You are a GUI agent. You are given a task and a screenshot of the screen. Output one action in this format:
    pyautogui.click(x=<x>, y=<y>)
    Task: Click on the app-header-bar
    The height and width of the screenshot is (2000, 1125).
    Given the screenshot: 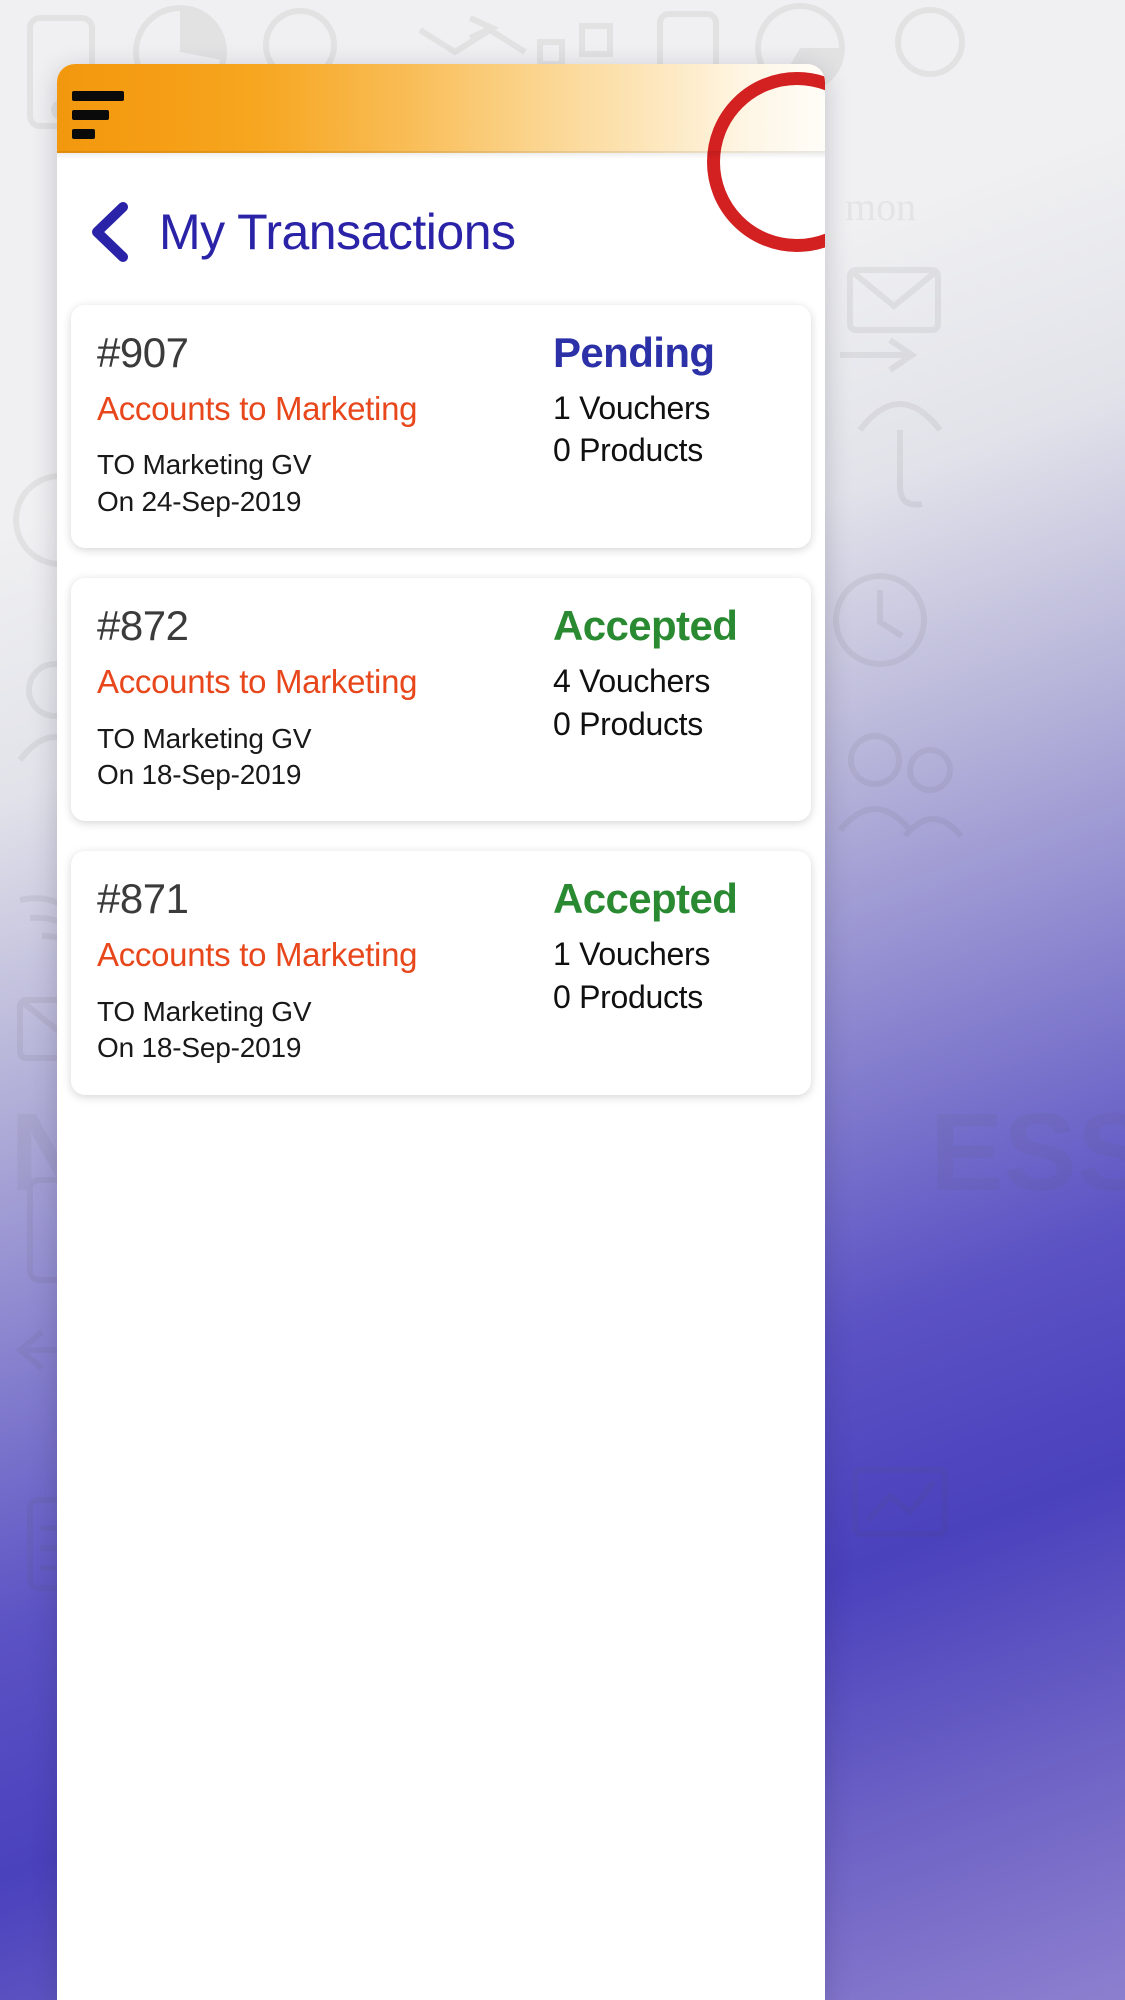 What is the action you would take?
    pyautogui.click(x=441, y=158)
    